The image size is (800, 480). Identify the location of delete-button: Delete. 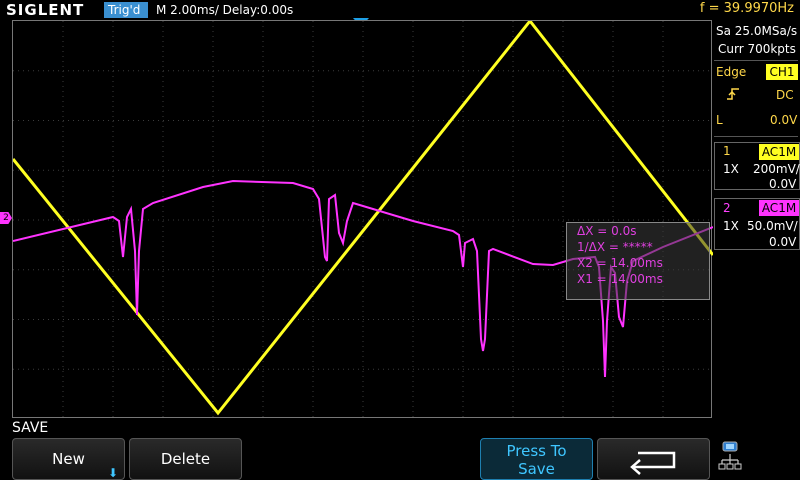
(185, 459).